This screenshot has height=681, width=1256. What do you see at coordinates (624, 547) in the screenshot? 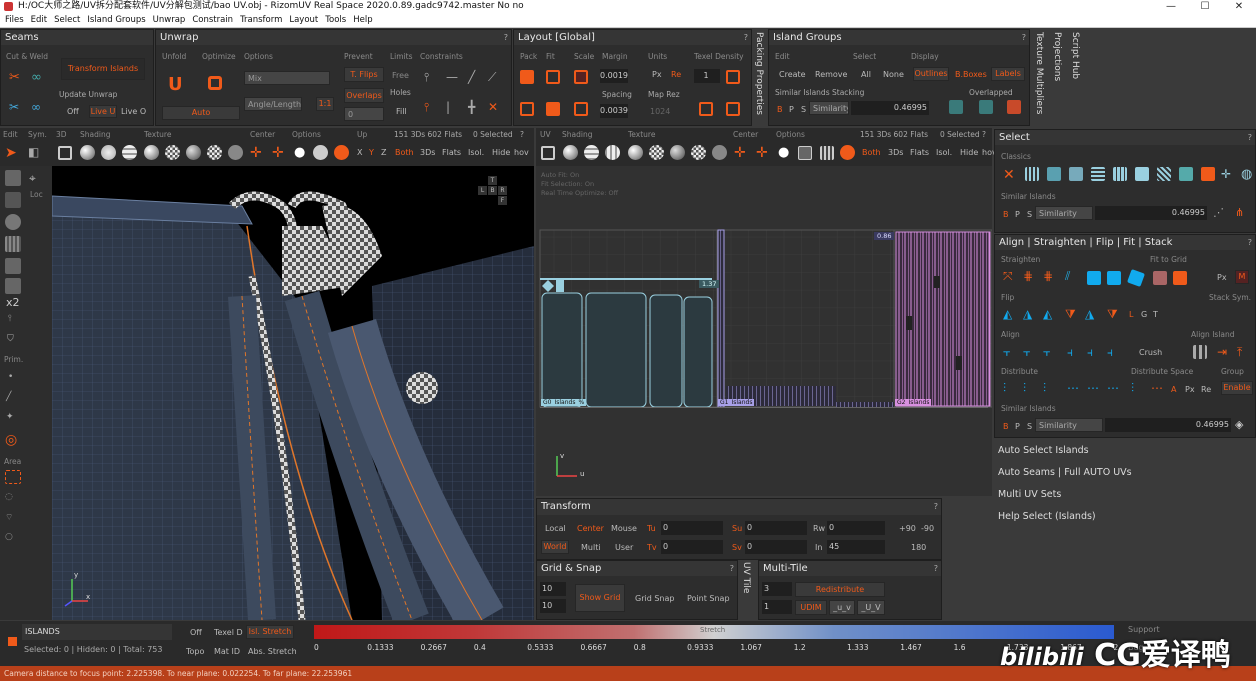
I see `user-button: User` at bounding box center [624, 547].